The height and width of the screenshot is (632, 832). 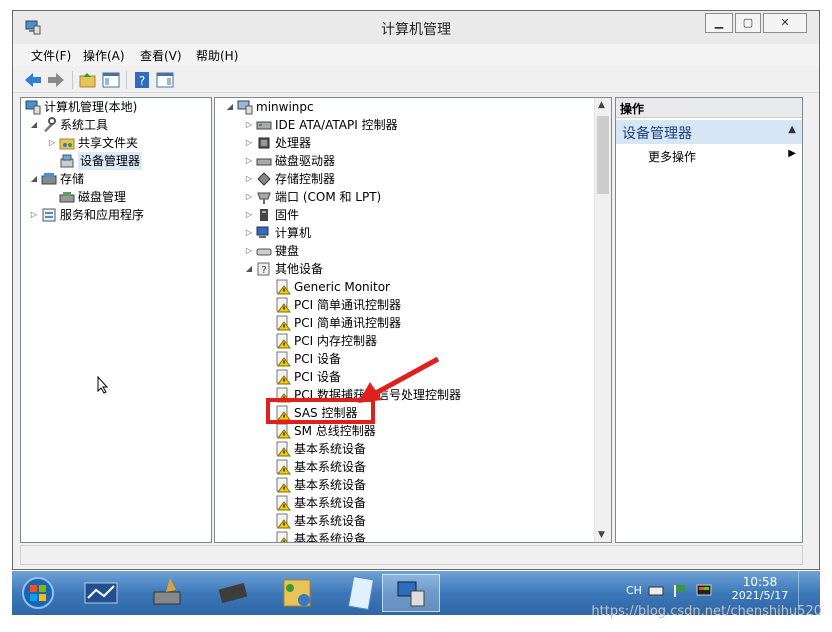 What do you see at coordinates (748, 23) in the screenshot?
I see `maximize-button: ▢` at bounding box center [748, 23].